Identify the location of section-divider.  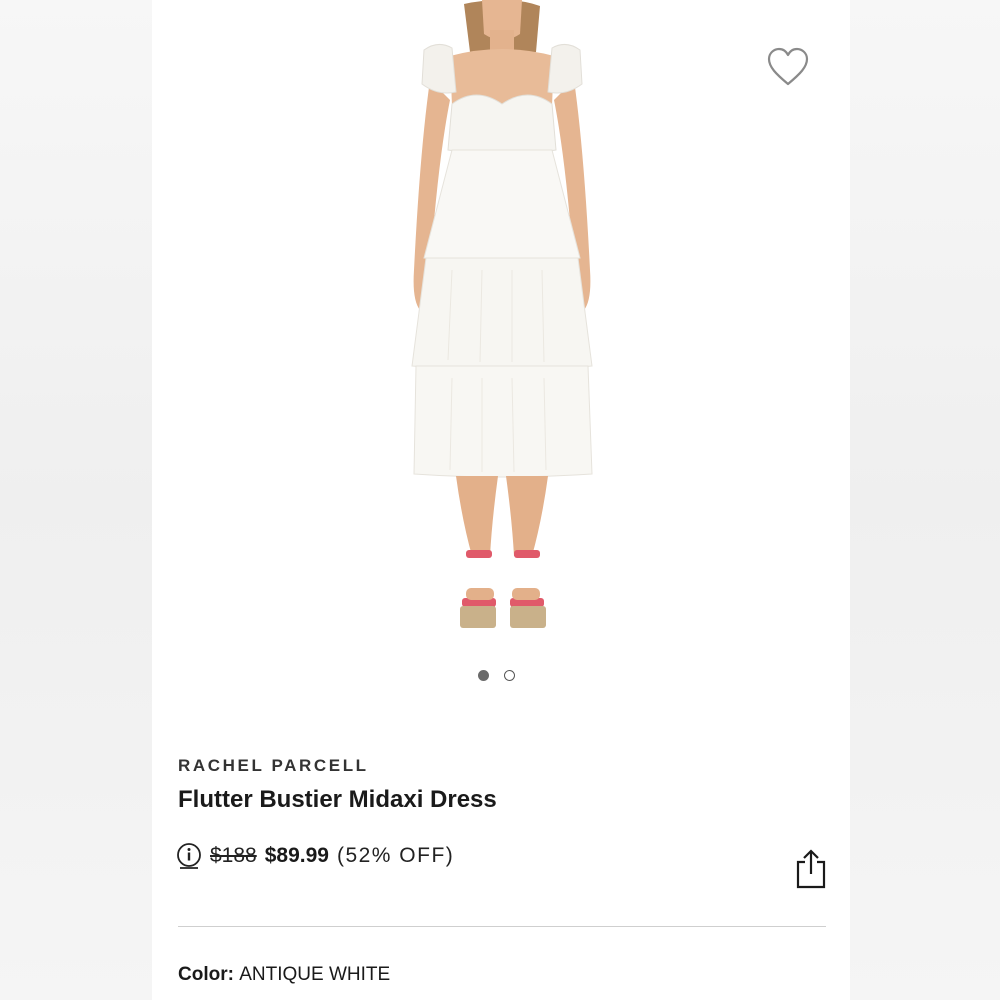
(502, 926).